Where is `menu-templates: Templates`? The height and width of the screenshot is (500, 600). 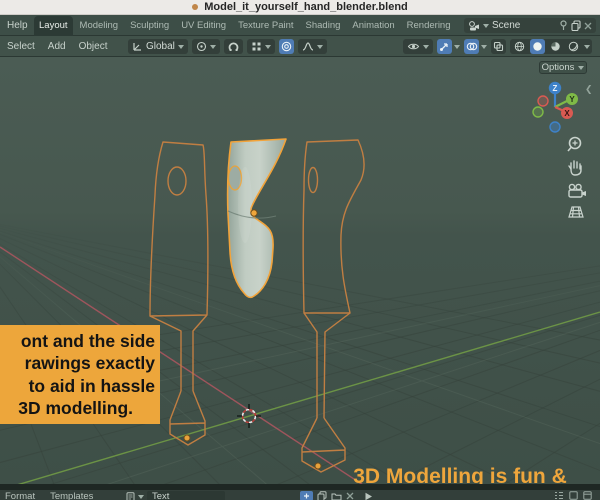 menu-templates: Templates is located at coordinates (71, 495).